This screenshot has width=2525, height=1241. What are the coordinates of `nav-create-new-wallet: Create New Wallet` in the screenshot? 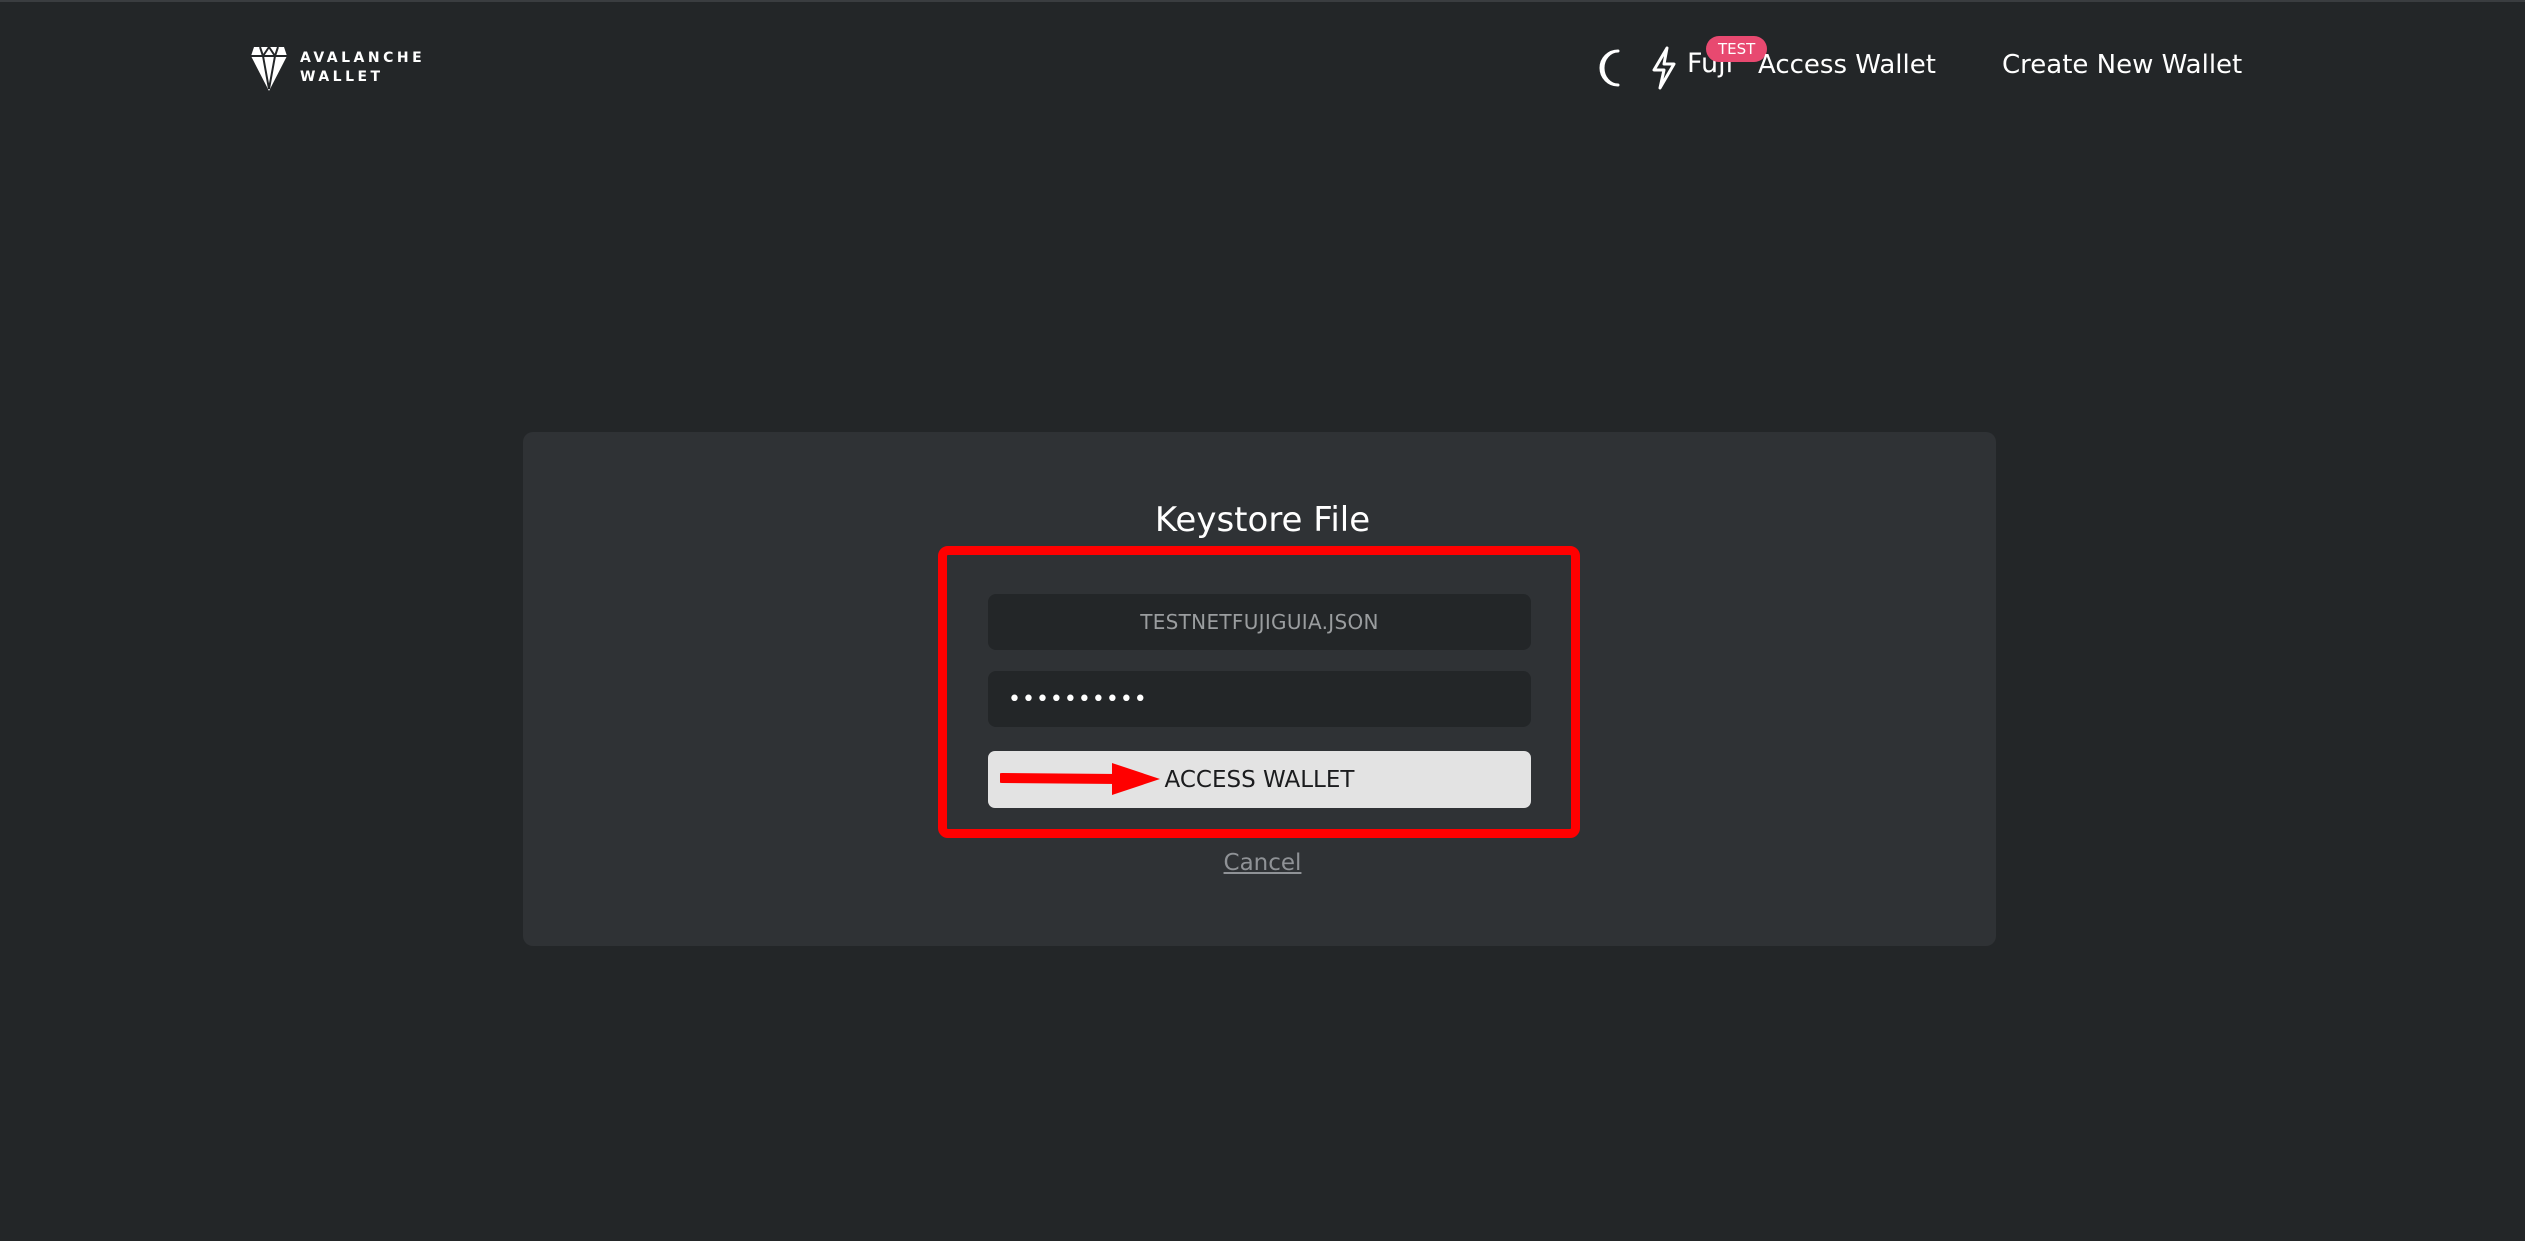 It's located at (2122, 65).